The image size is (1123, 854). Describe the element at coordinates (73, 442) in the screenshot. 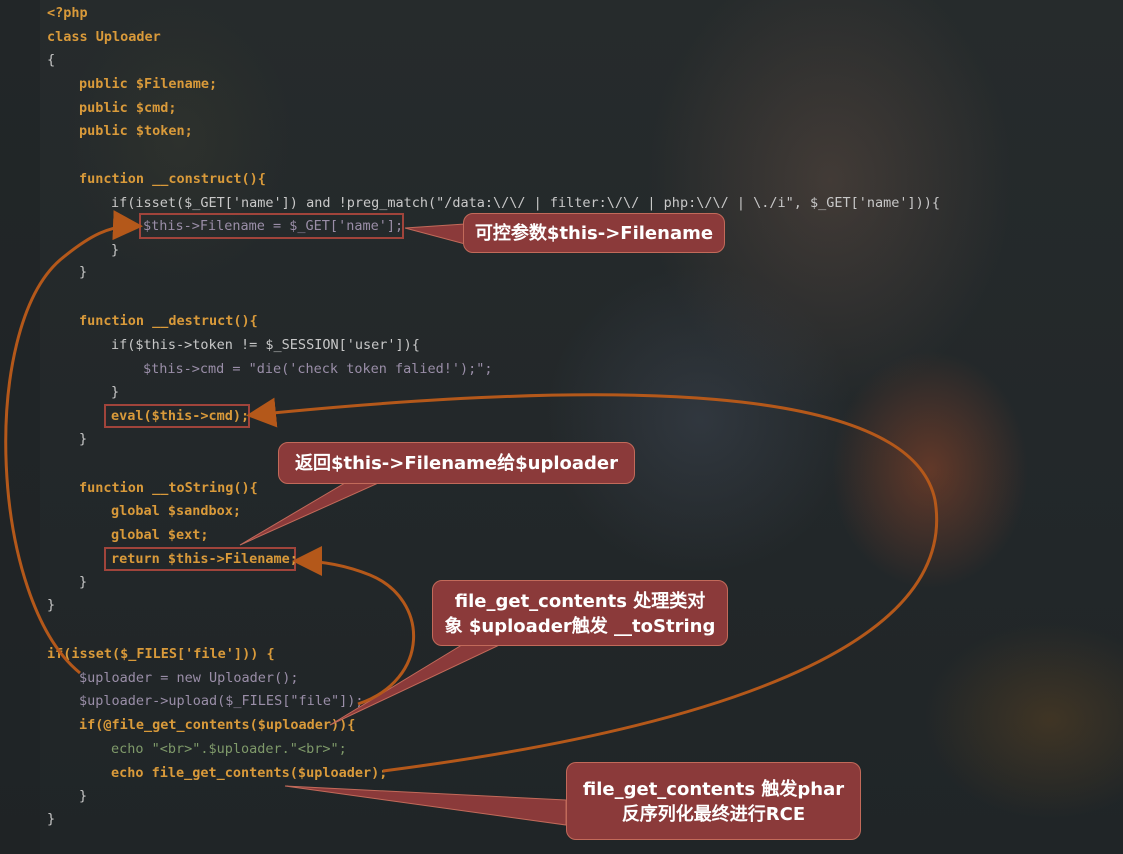

I see `arrow-uploader-to-filename` at that location.